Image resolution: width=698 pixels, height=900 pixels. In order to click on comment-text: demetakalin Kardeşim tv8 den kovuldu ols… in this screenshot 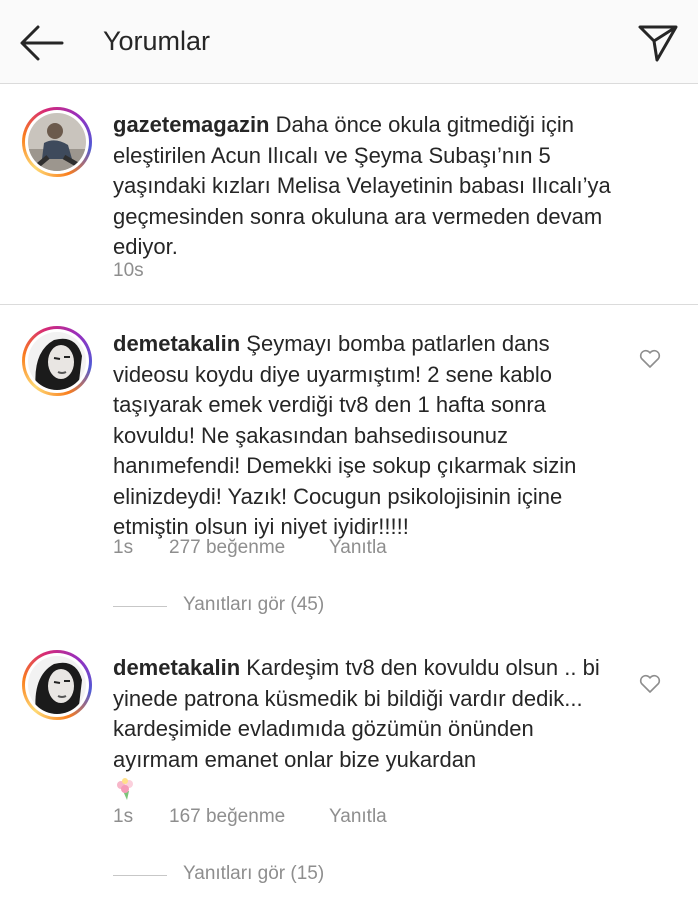, I will do `click(363, 727)`.